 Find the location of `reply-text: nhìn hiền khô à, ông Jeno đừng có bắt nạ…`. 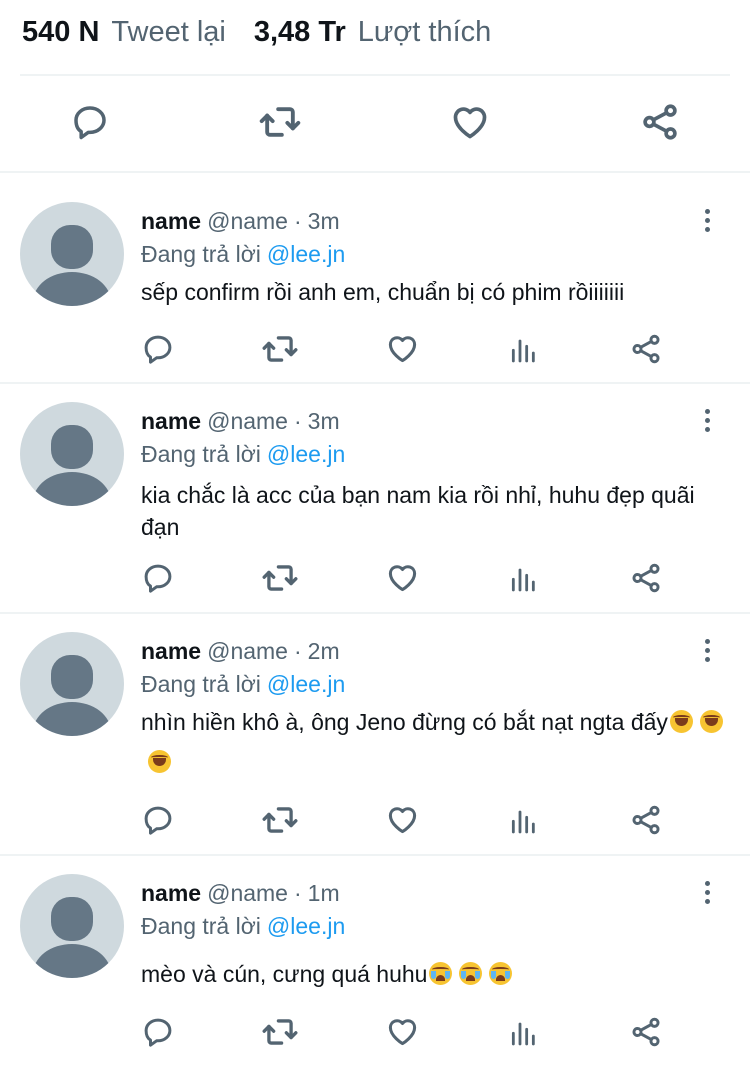

reply-text: nhìn hiền khô à, ông Jeno đừng có bắt nạ… is located at coordinates (436, 742).